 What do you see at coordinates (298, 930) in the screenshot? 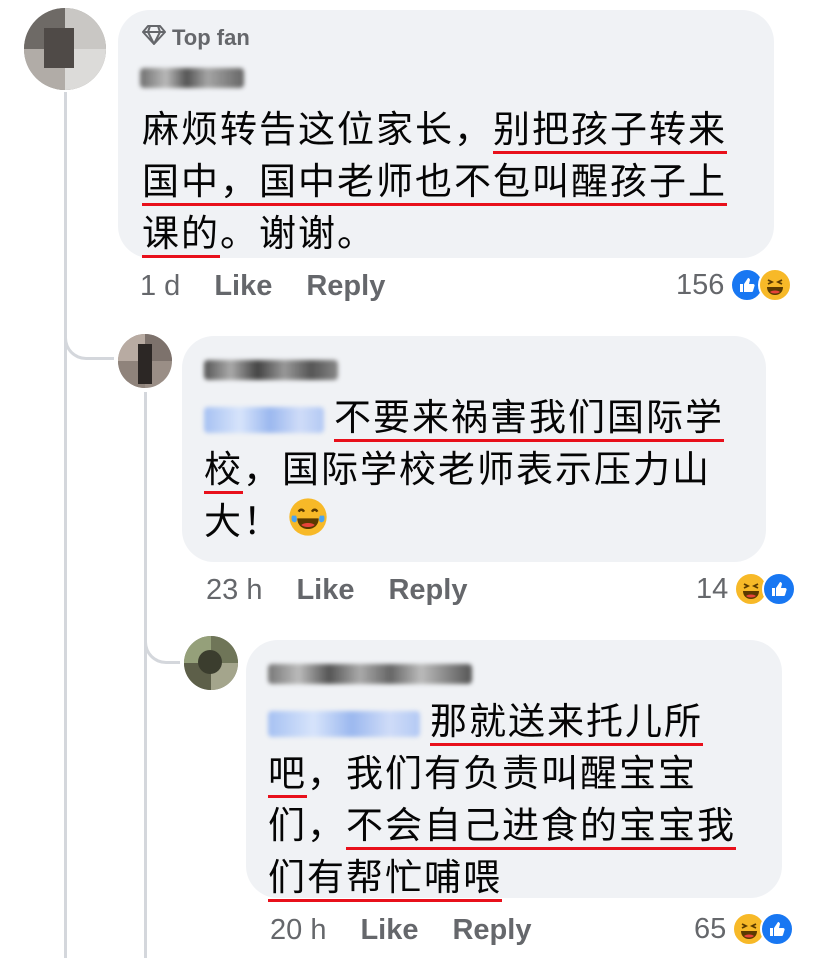
I see `timestamp: 20 h` at bounding box center [298, 930].